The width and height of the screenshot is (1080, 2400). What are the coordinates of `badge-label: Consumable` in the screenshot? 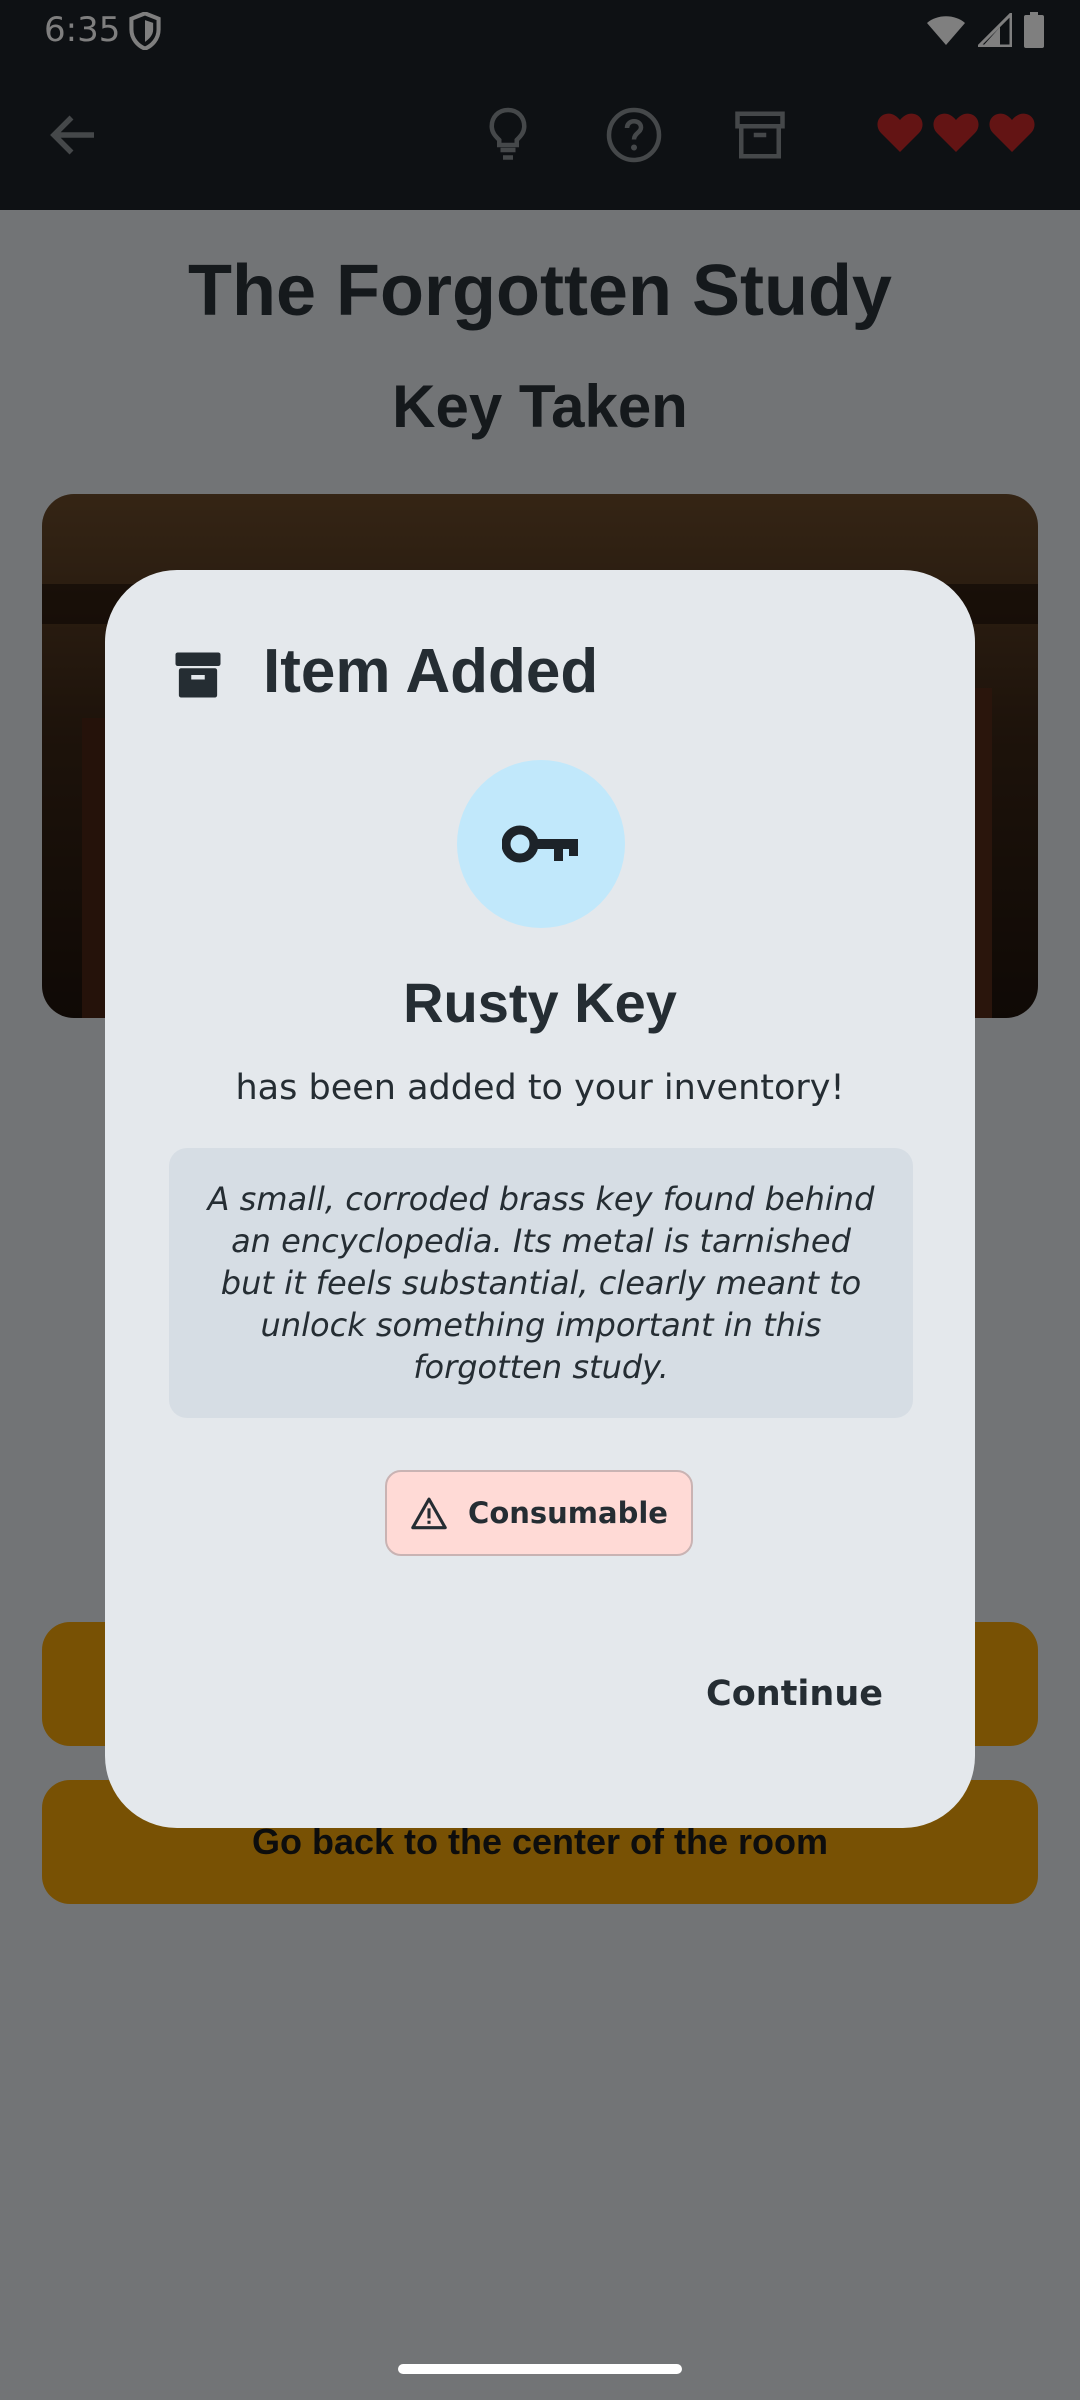 It's located at (568, 1513).